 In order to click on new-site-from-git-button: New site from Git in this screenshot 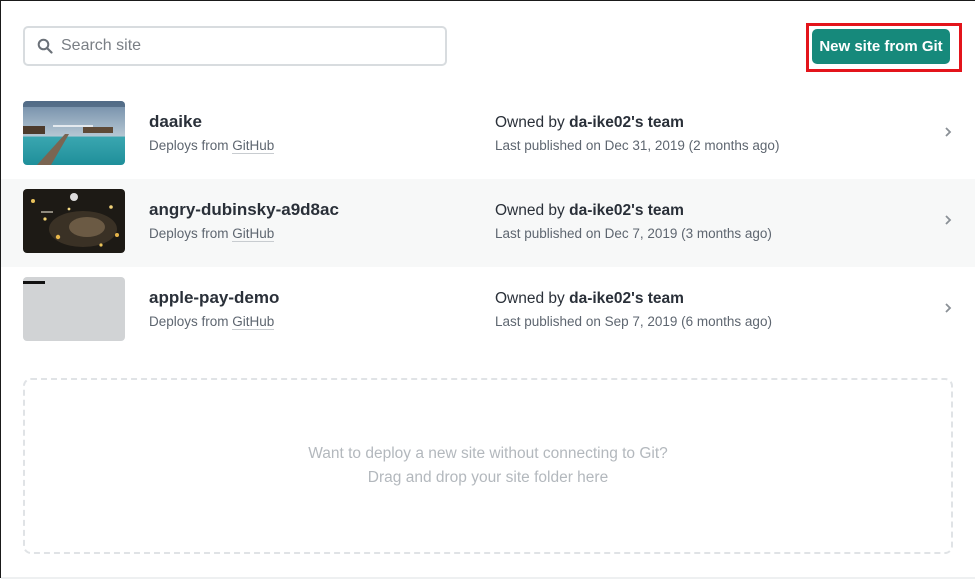, I will do `click(881, 46)`.